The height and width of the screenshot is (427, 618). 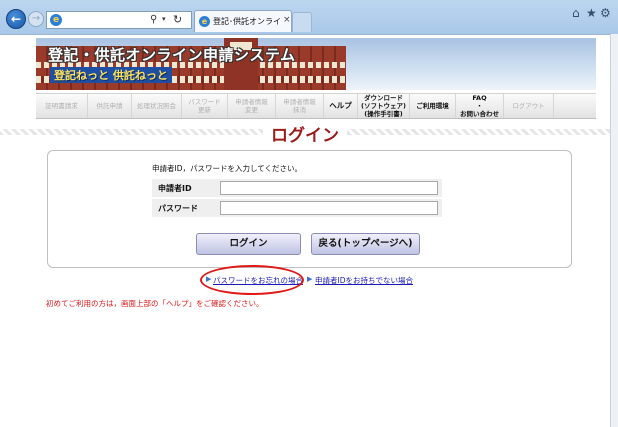 I want to click on highlight-annotation, so click(x=252, y=280).